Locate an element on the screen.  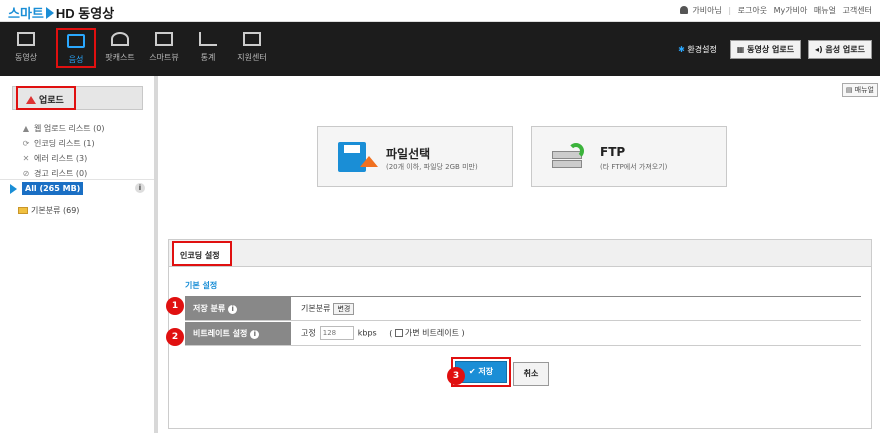
storage-category-value: 기본분류 변경 is located at coordinates (328, 309).